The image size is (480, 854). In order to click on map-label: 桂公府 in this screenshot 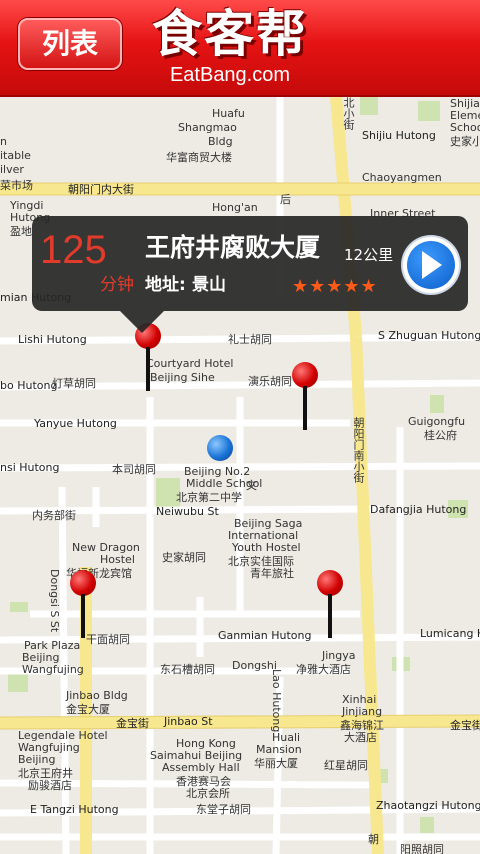, I will do `click(440, 435)`.